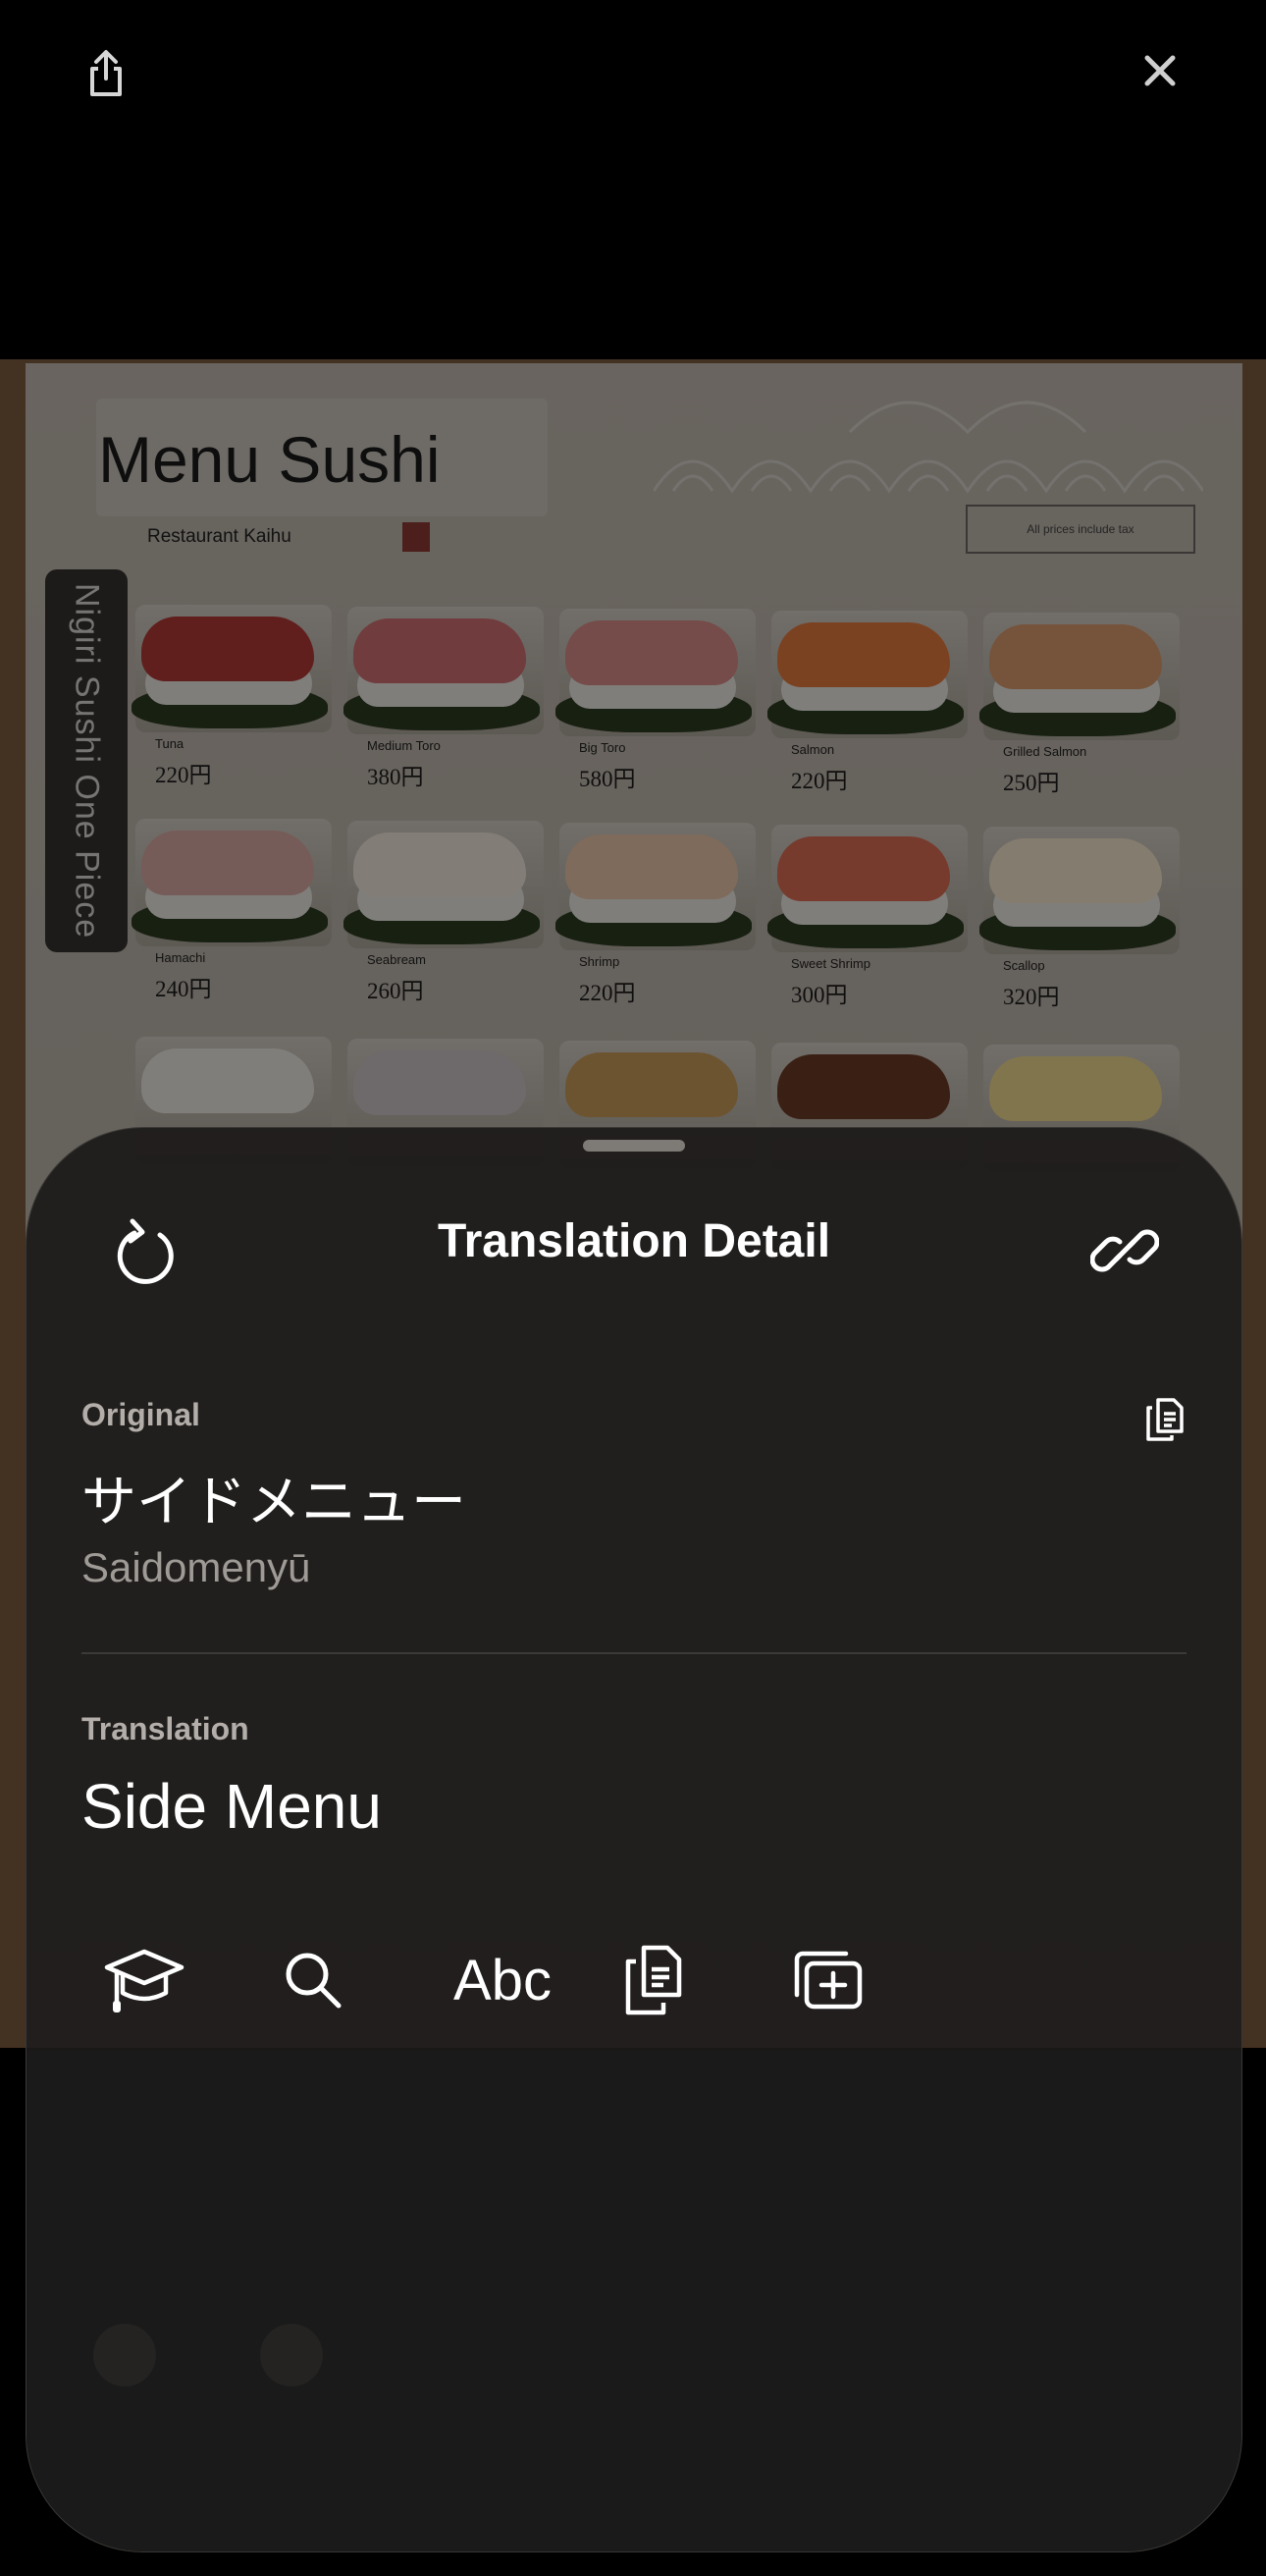 Image resolution: width=1266 pixels, height=2576 pixels. Describe the element at coordinates (633, 179) in the screenshot. I see `top-bar` at that location.